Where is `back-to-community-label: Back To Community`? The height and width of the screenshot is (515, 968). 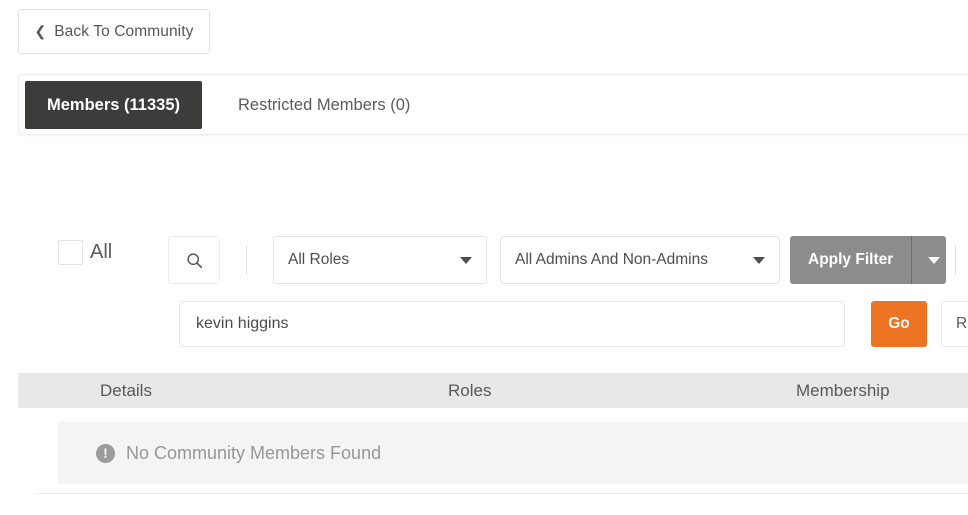 back-to-community-label: Back To Community is located at coordinates (124, 31).